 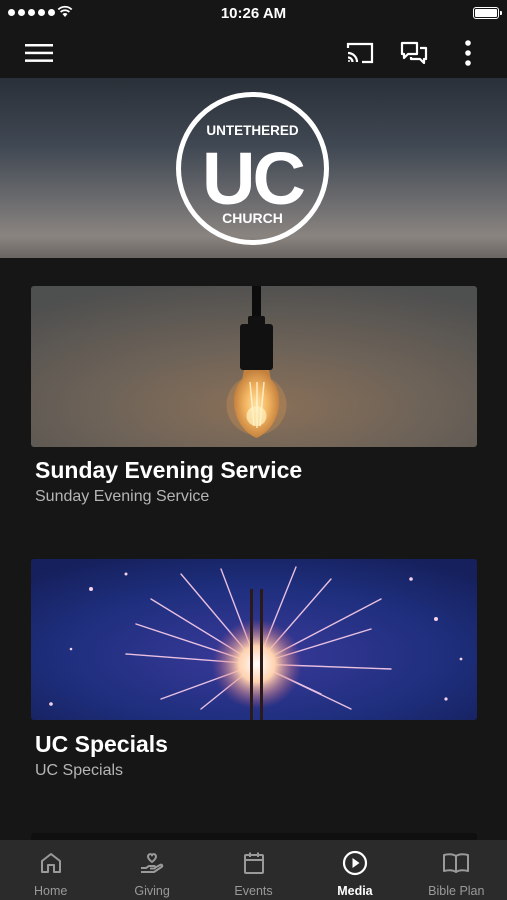 What do you see at coordinates (254, 863) in the screenshot?
I see `calendar-icon` at bounding box center [254, 863].